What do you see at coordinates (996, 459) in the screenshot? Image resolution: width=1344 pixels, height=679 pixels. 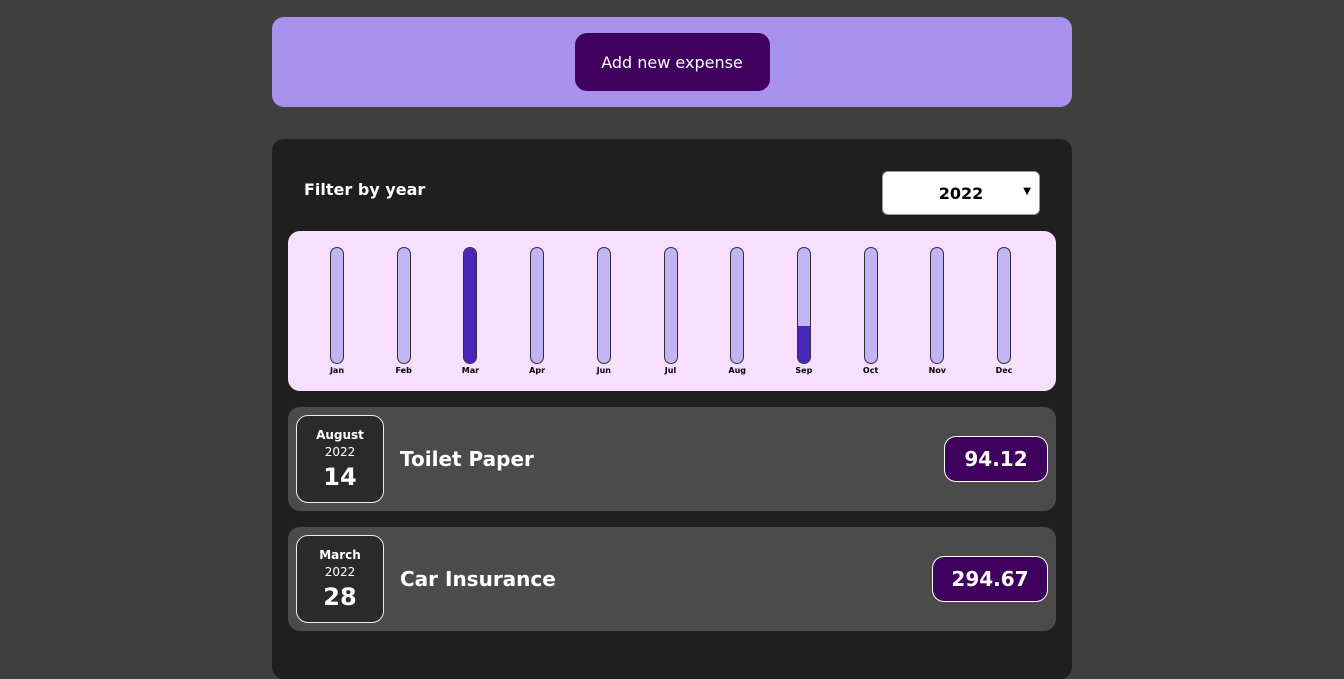 I see `expense-price: 94.12` at bounding box center [996, 459].